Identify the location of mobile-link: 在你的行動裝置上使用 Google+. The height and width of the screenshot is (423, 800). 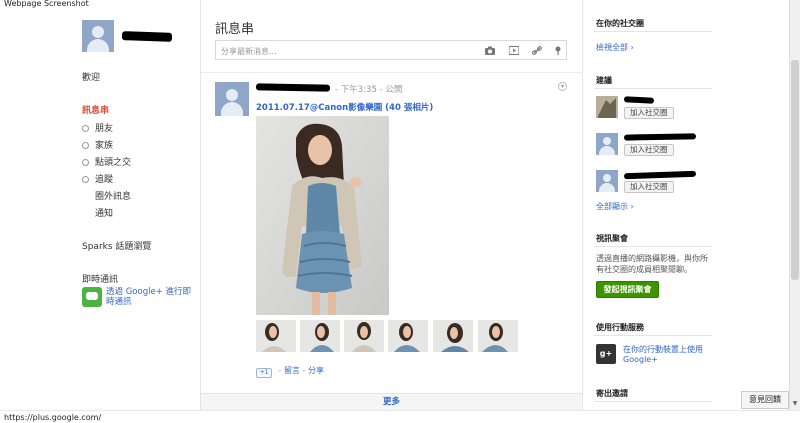
(668, 355).